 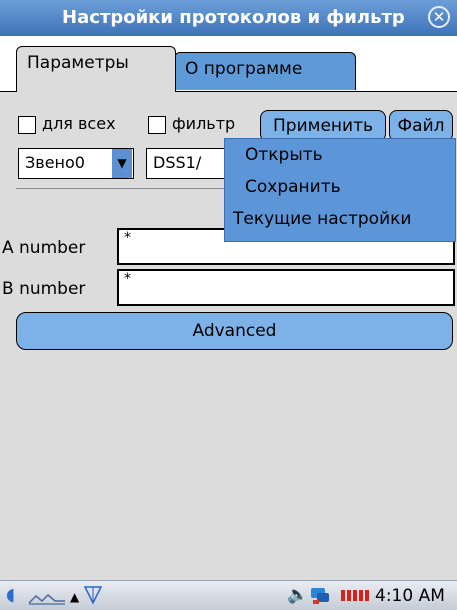 I want to click on signal-antenna-icon, so click(x=93, y=597).